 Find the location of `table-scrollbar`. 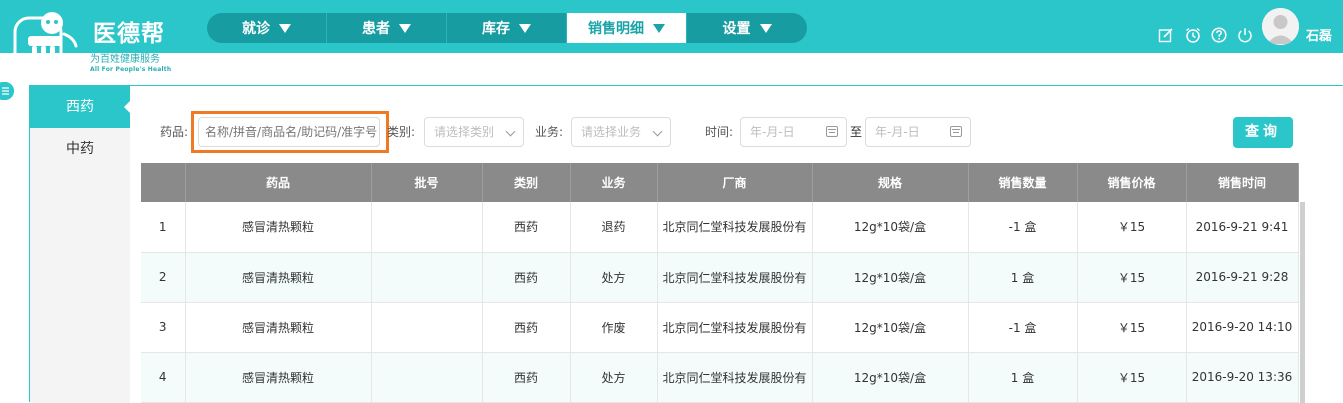

table-scrollbar is located at coordinates (1302, 302).